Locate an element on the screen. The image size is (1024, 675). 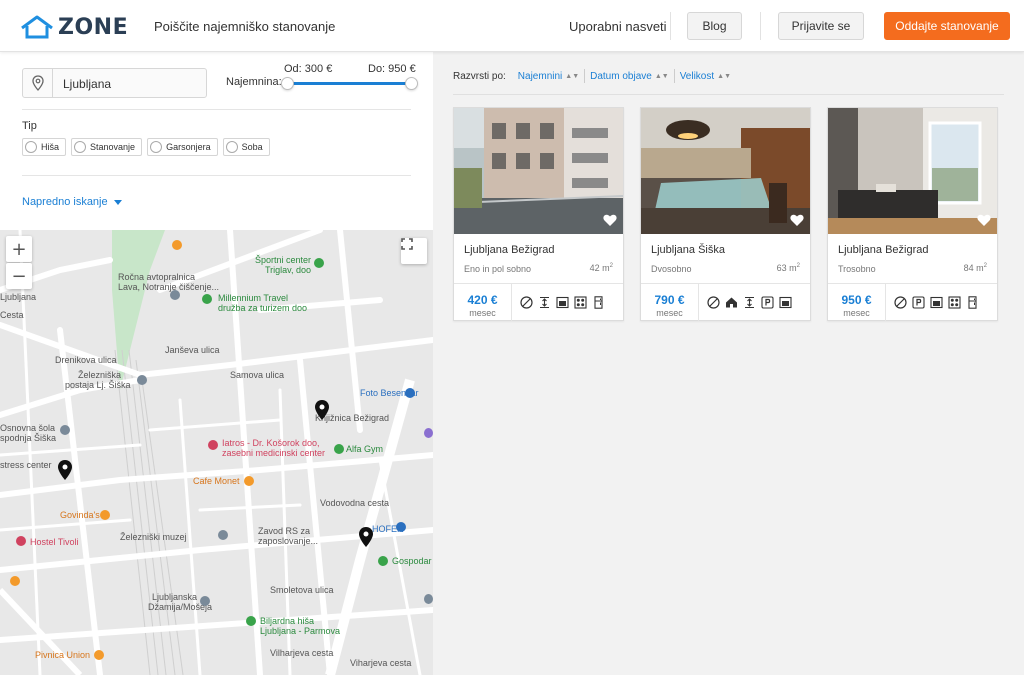
restaurant-poi-icon is located at coordinates (105, 515).